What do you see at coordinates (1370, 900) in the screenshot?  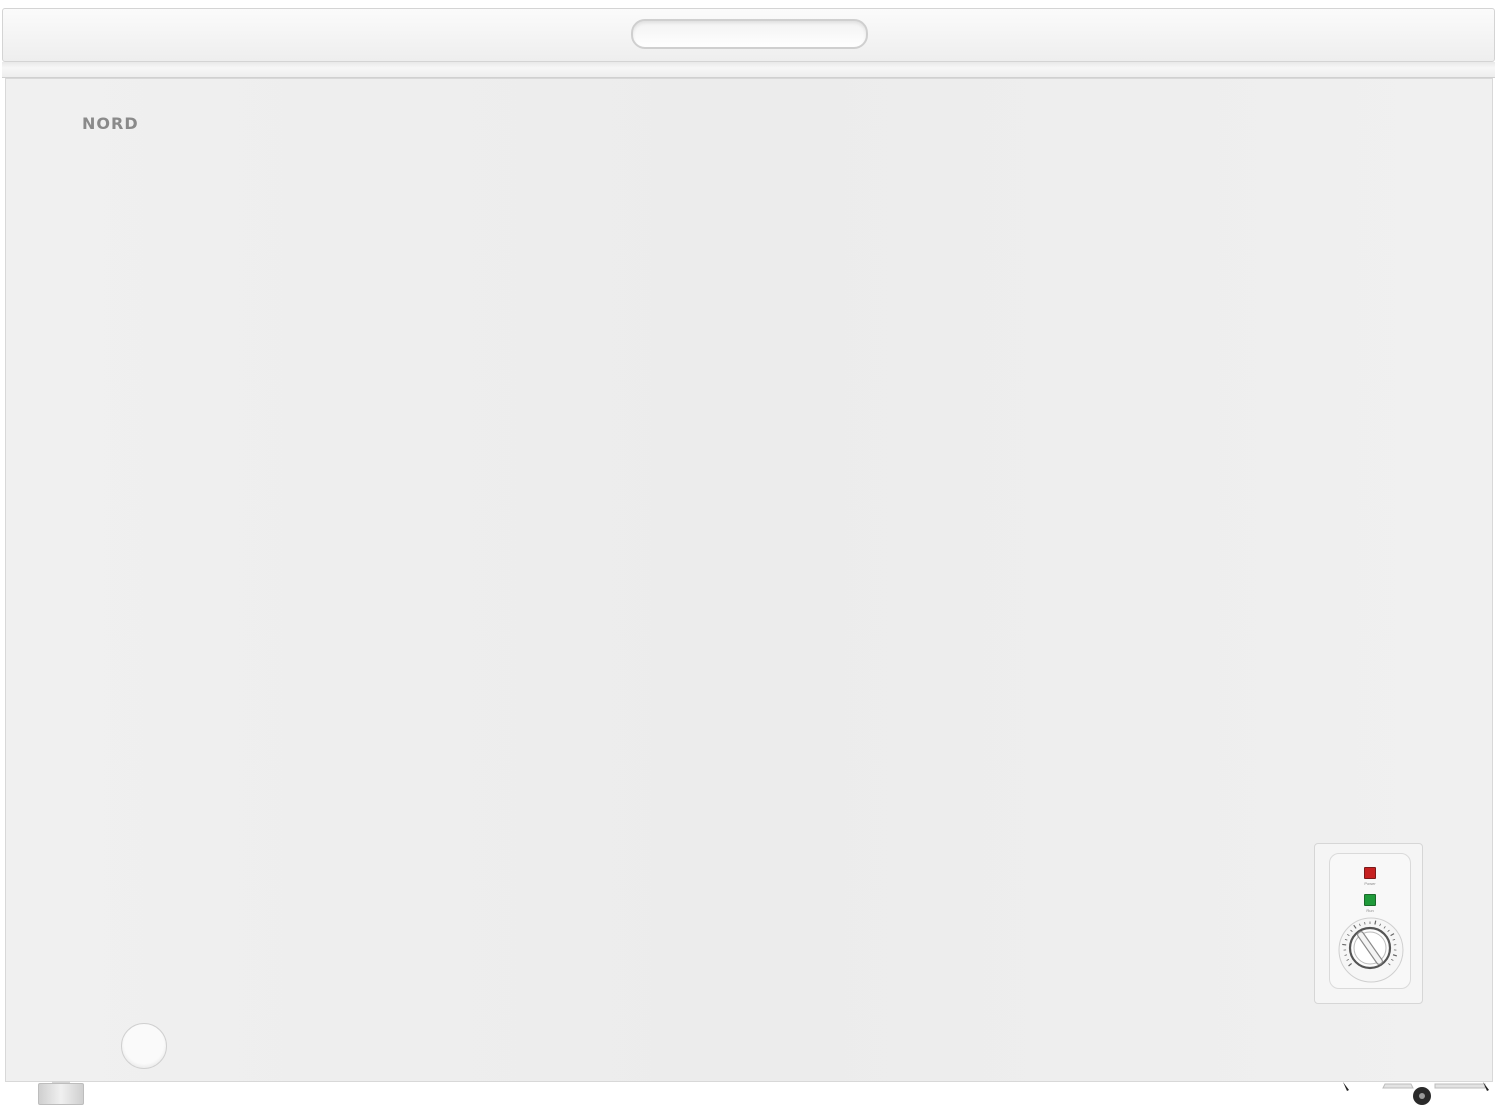 I see `run-indicator-led` at bounding box center [1370, 900].